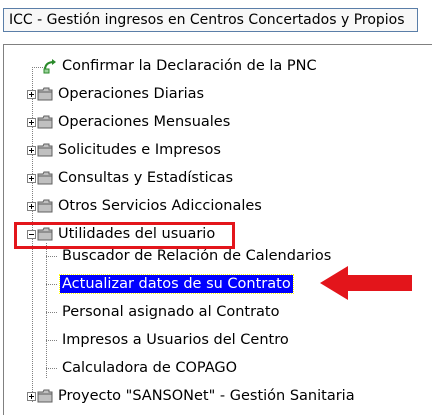 Image resolution: width=432 pixels, height=415 pixels. What do you see at coordinates (124, 235) in the screenshot?
I see `annotation-highlight-box` at bounding box center [124, 235].